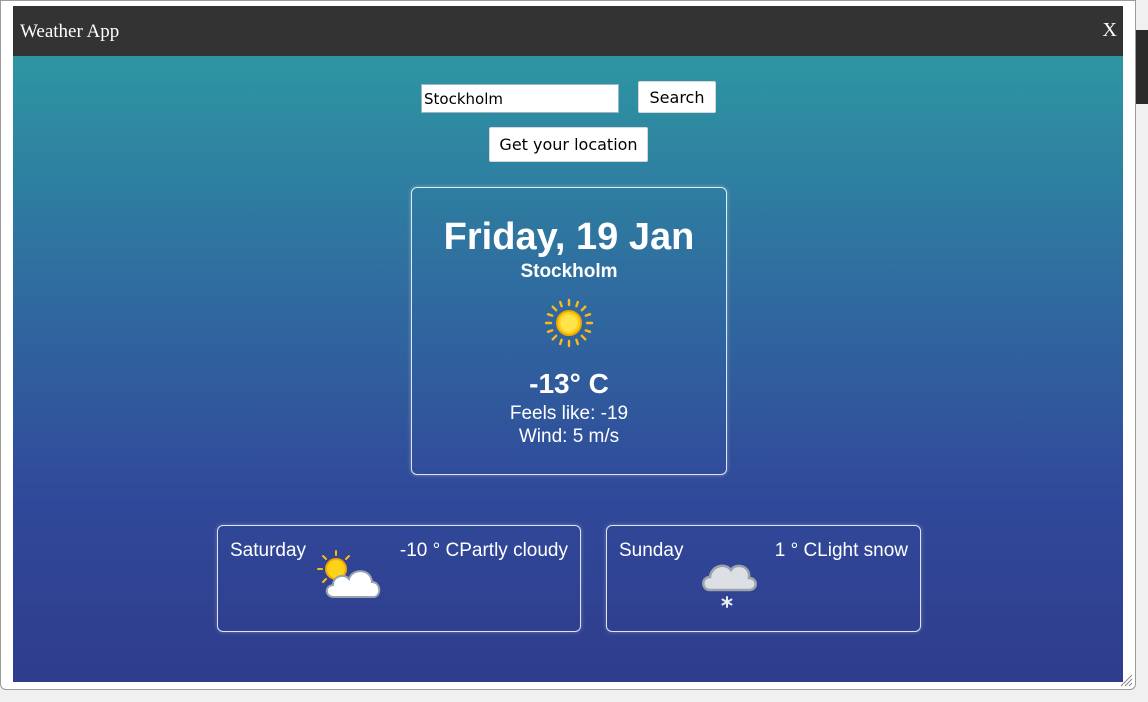 Image resolution: width=1148 pixels, height=702 pixels. I want to click on current-date: Friday, 19 Jan, so click(569, 237).